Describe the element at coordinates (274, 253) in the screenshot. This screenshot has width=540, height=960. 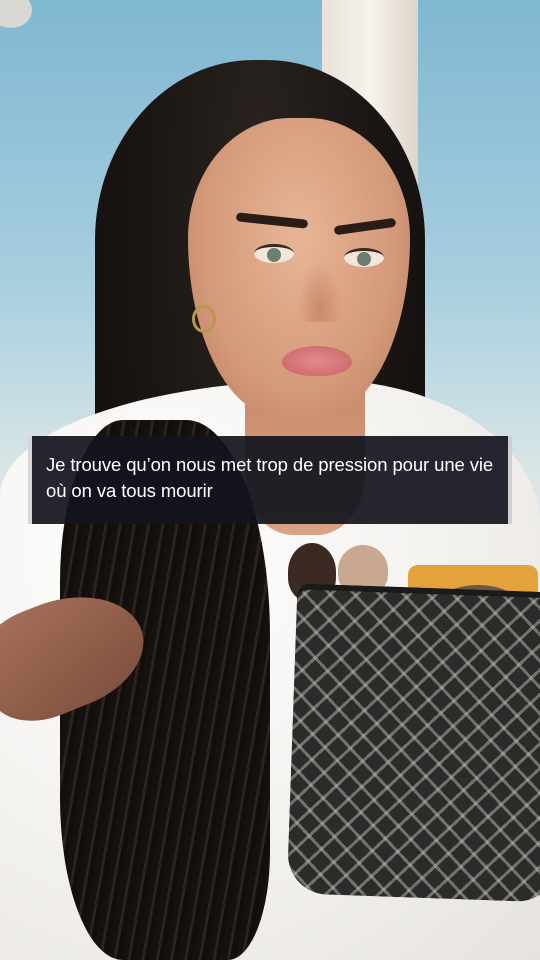
I see `left-eye` at that location.